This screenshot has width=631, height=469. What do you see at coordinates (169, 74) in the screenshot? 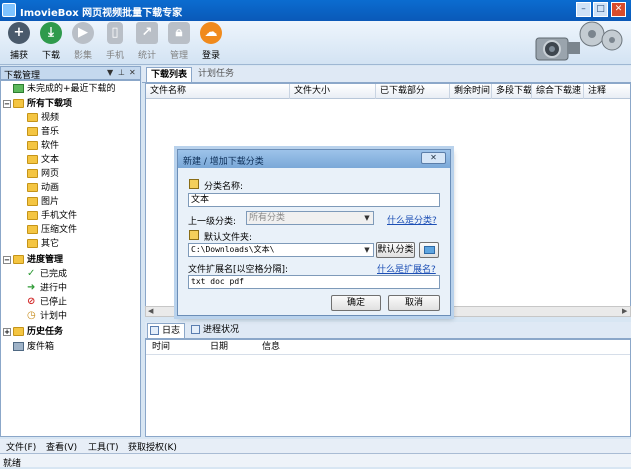
I see `tab-download-list: 下载列表` at bounding box center [169, 74].